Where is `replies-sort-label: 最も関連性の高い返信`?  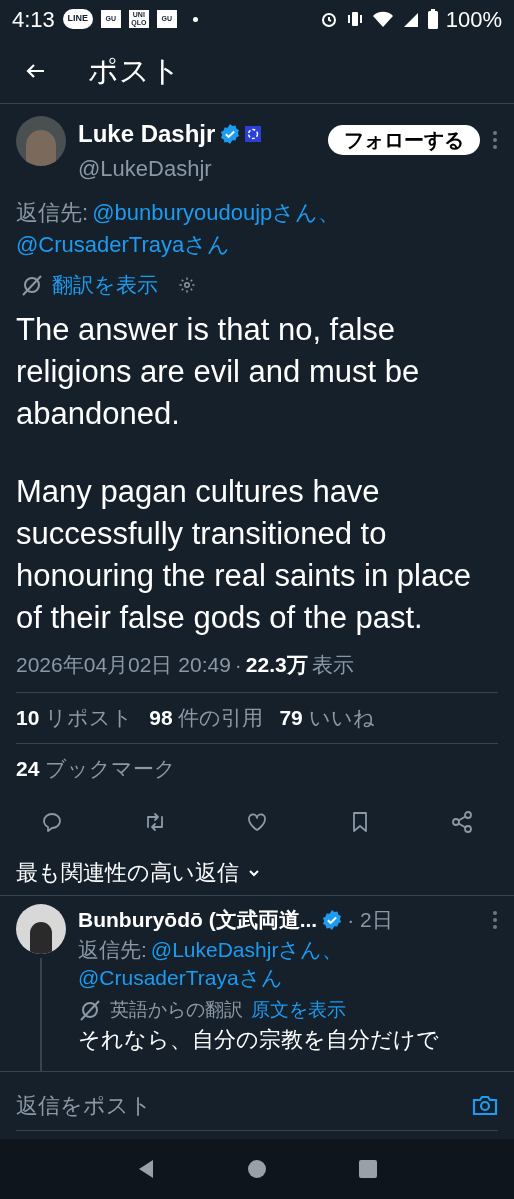
replies-sort-label: 最も関連性の高い返信 is located at coordinates (127, 872).